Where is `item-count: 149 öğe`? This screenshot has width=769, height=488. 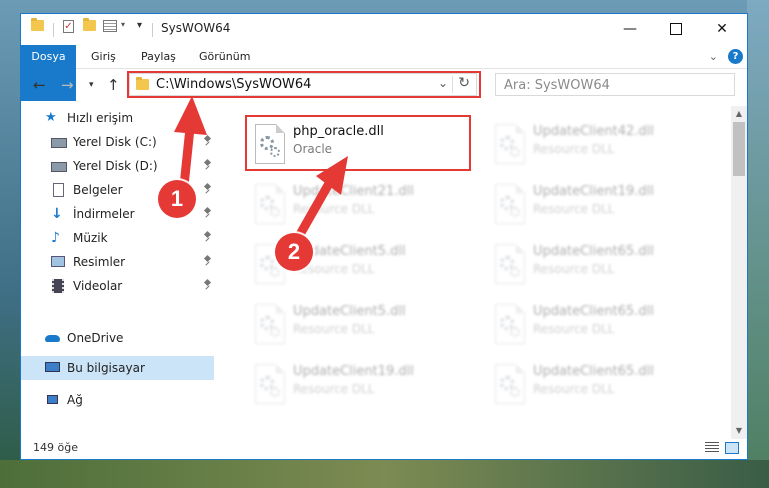
item-count: 149 öğe is located at coordinates (55, 447).